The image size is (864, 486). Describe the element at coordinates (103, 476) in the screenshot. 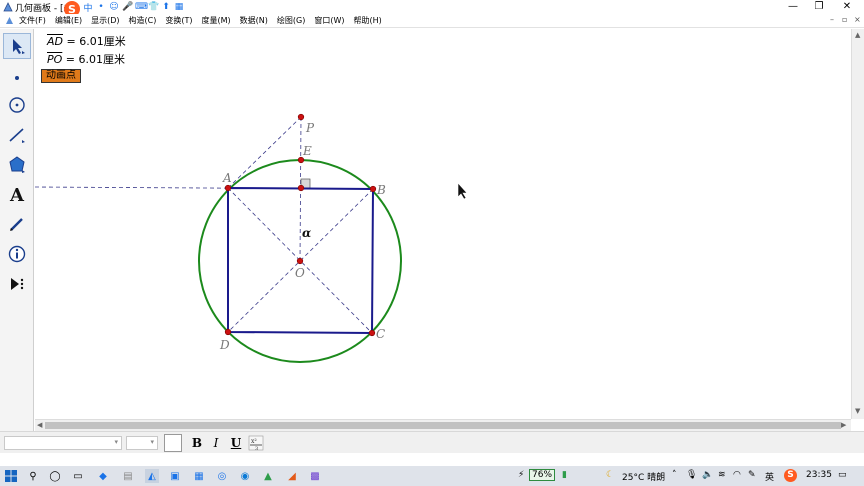

I see `taskbar-app-1-icon: ◆` at that location.